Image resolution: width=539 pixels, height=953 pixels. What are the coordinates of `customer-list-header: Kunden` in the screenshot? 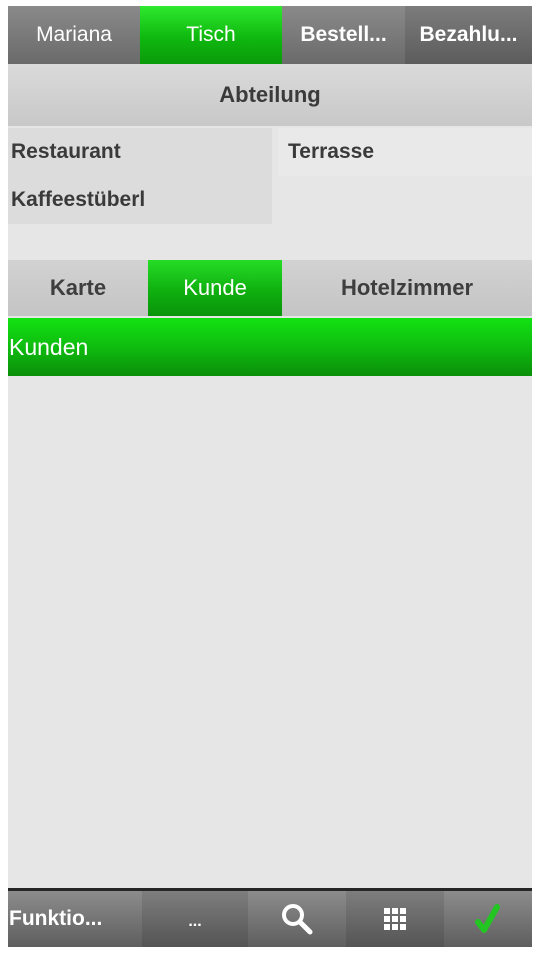 It's located at (270, 347).